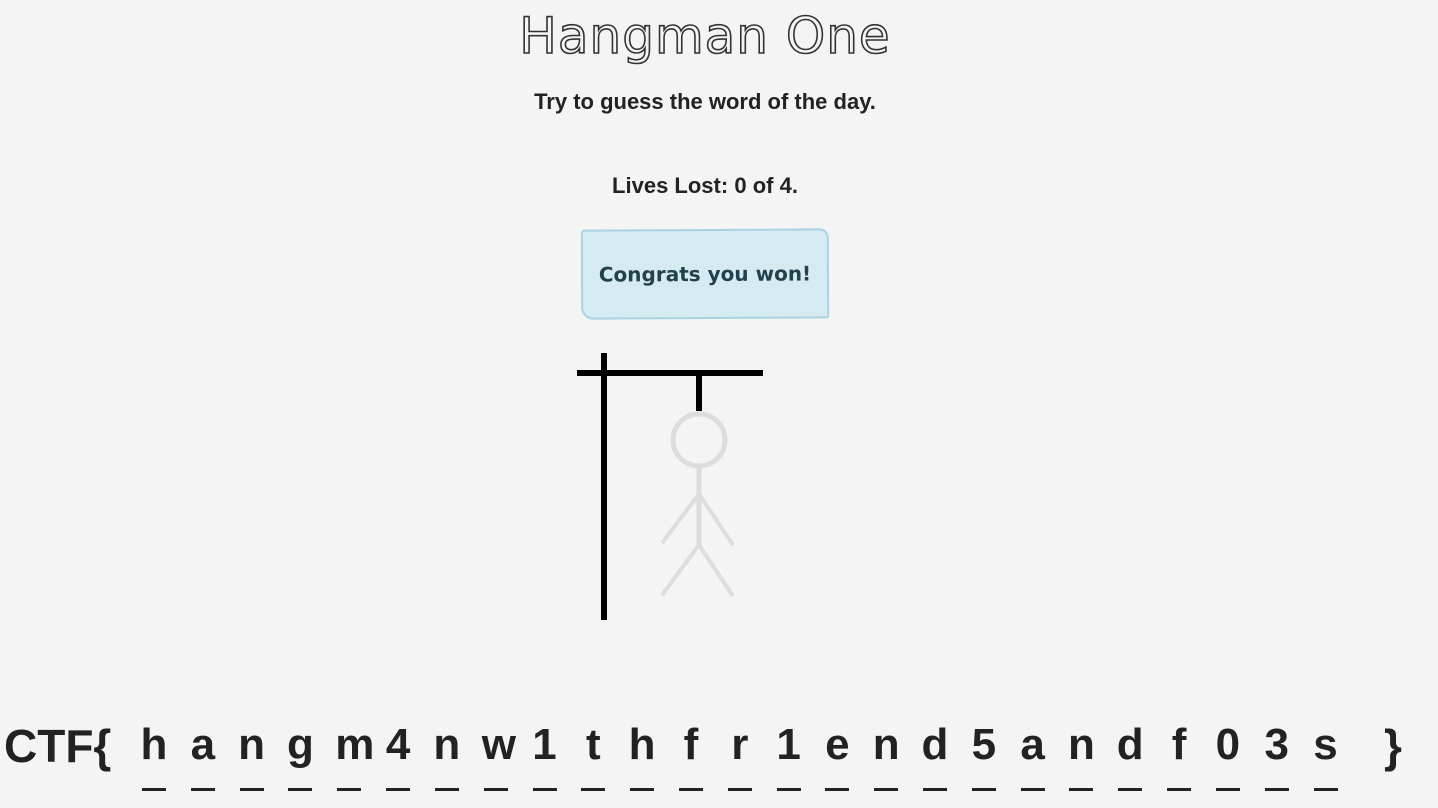 The height and width of the screenshot is (808, 1438). I want to click on letter-slot: r, so click(749, 756).